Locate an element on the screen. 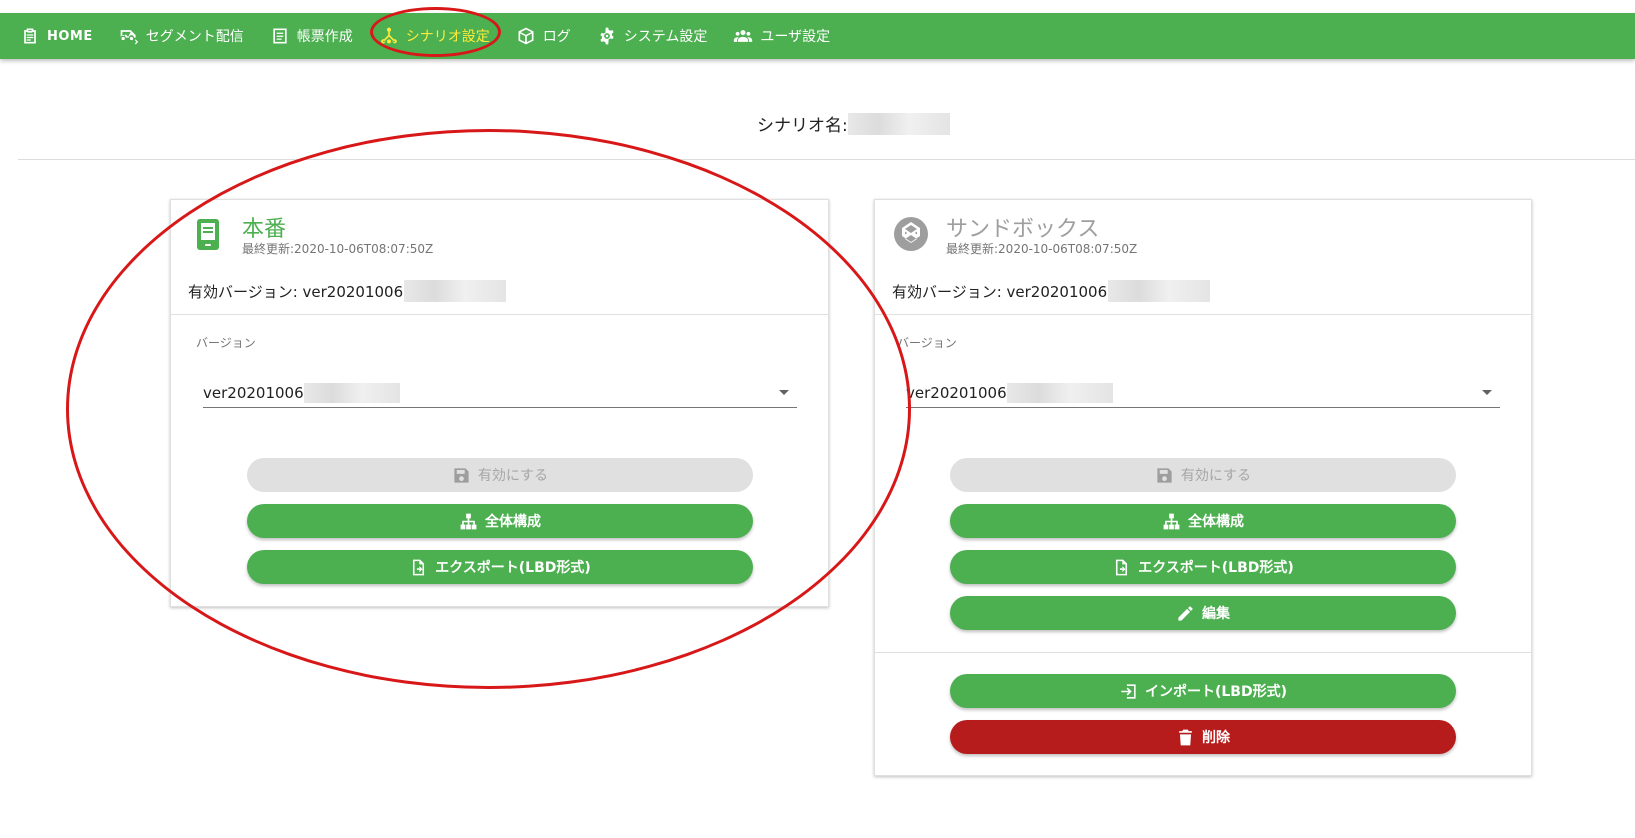 The image size is (1635, 838). edit-button: 編集 is located at coordinates (1203, 613).